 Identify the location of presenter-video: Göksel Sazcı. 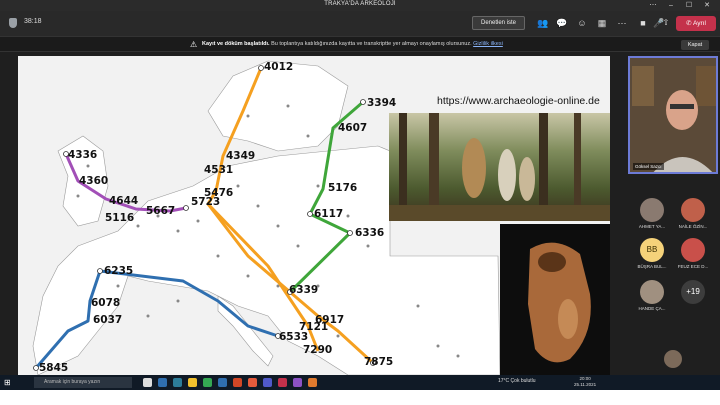
(673, 115).